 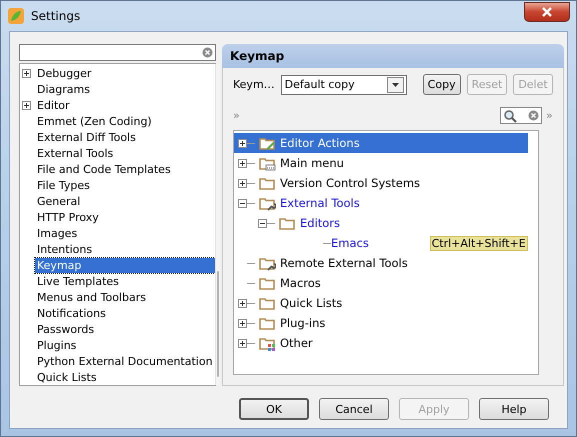 I want to click on settings-item: Debugger, so click(x=64, y=73).